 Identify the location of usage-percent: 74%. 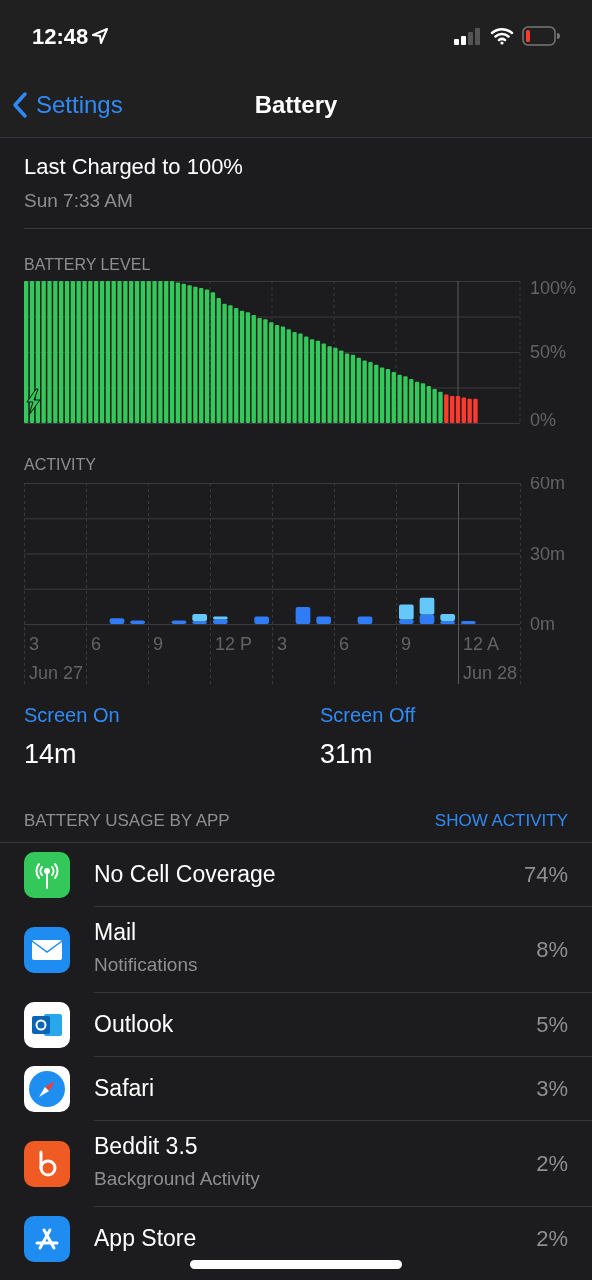
(545, 874).